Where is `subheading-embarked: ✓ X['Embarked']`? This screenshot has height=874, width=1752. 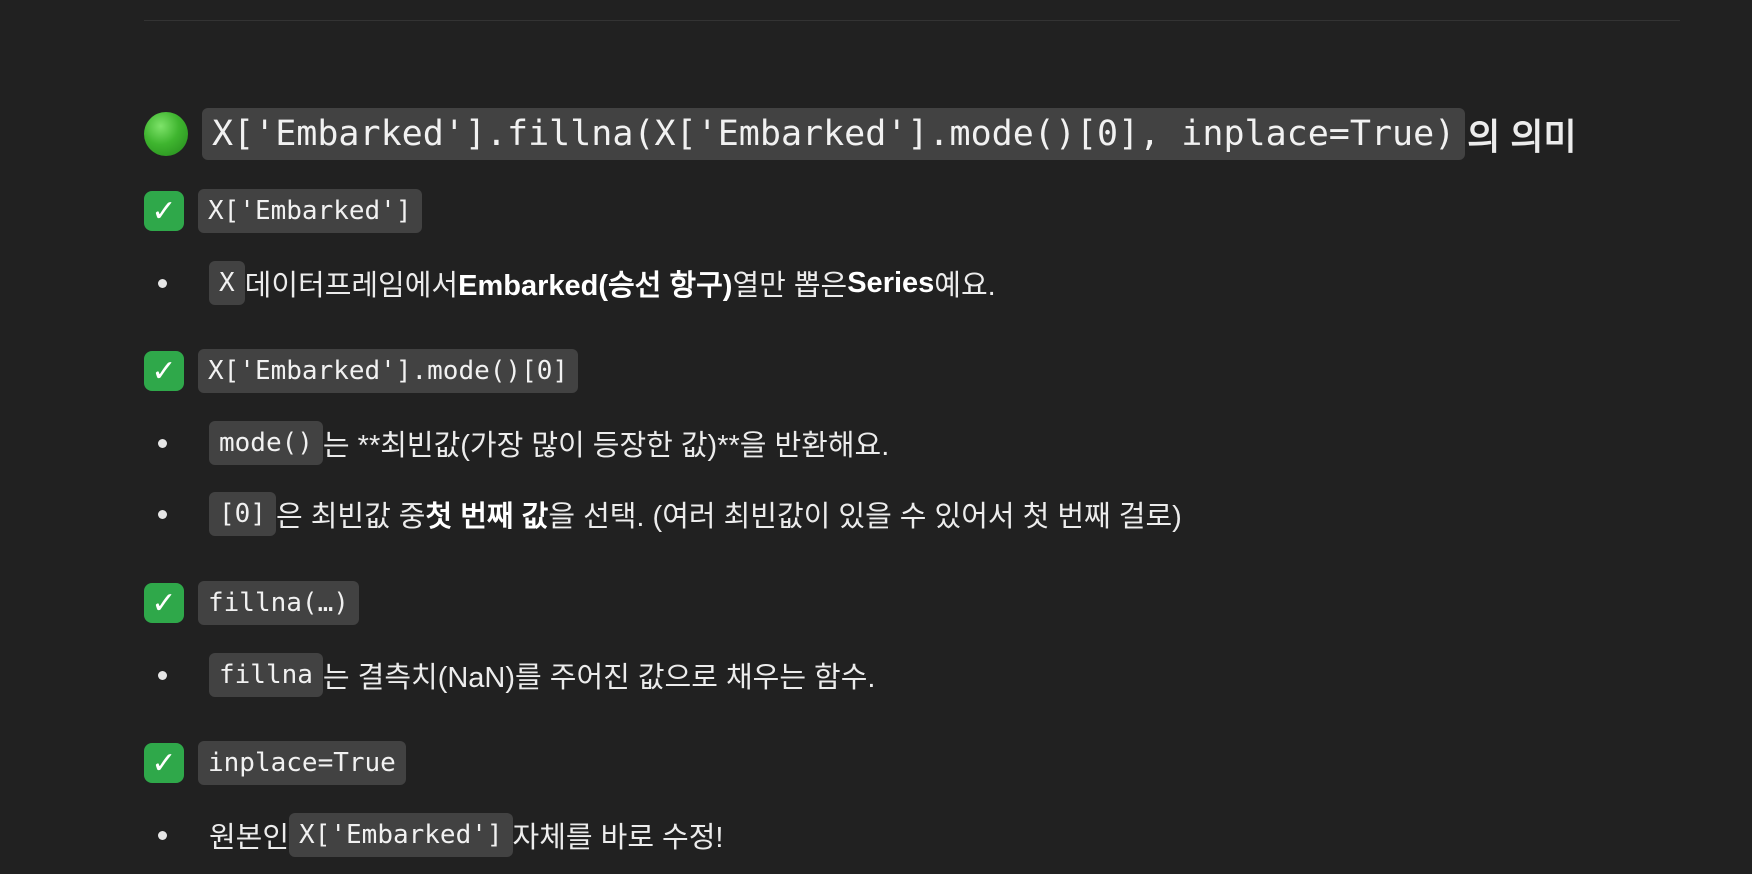 subheading-embarked: ✓ X['Embarked'] is located at coordinates (283, 211).